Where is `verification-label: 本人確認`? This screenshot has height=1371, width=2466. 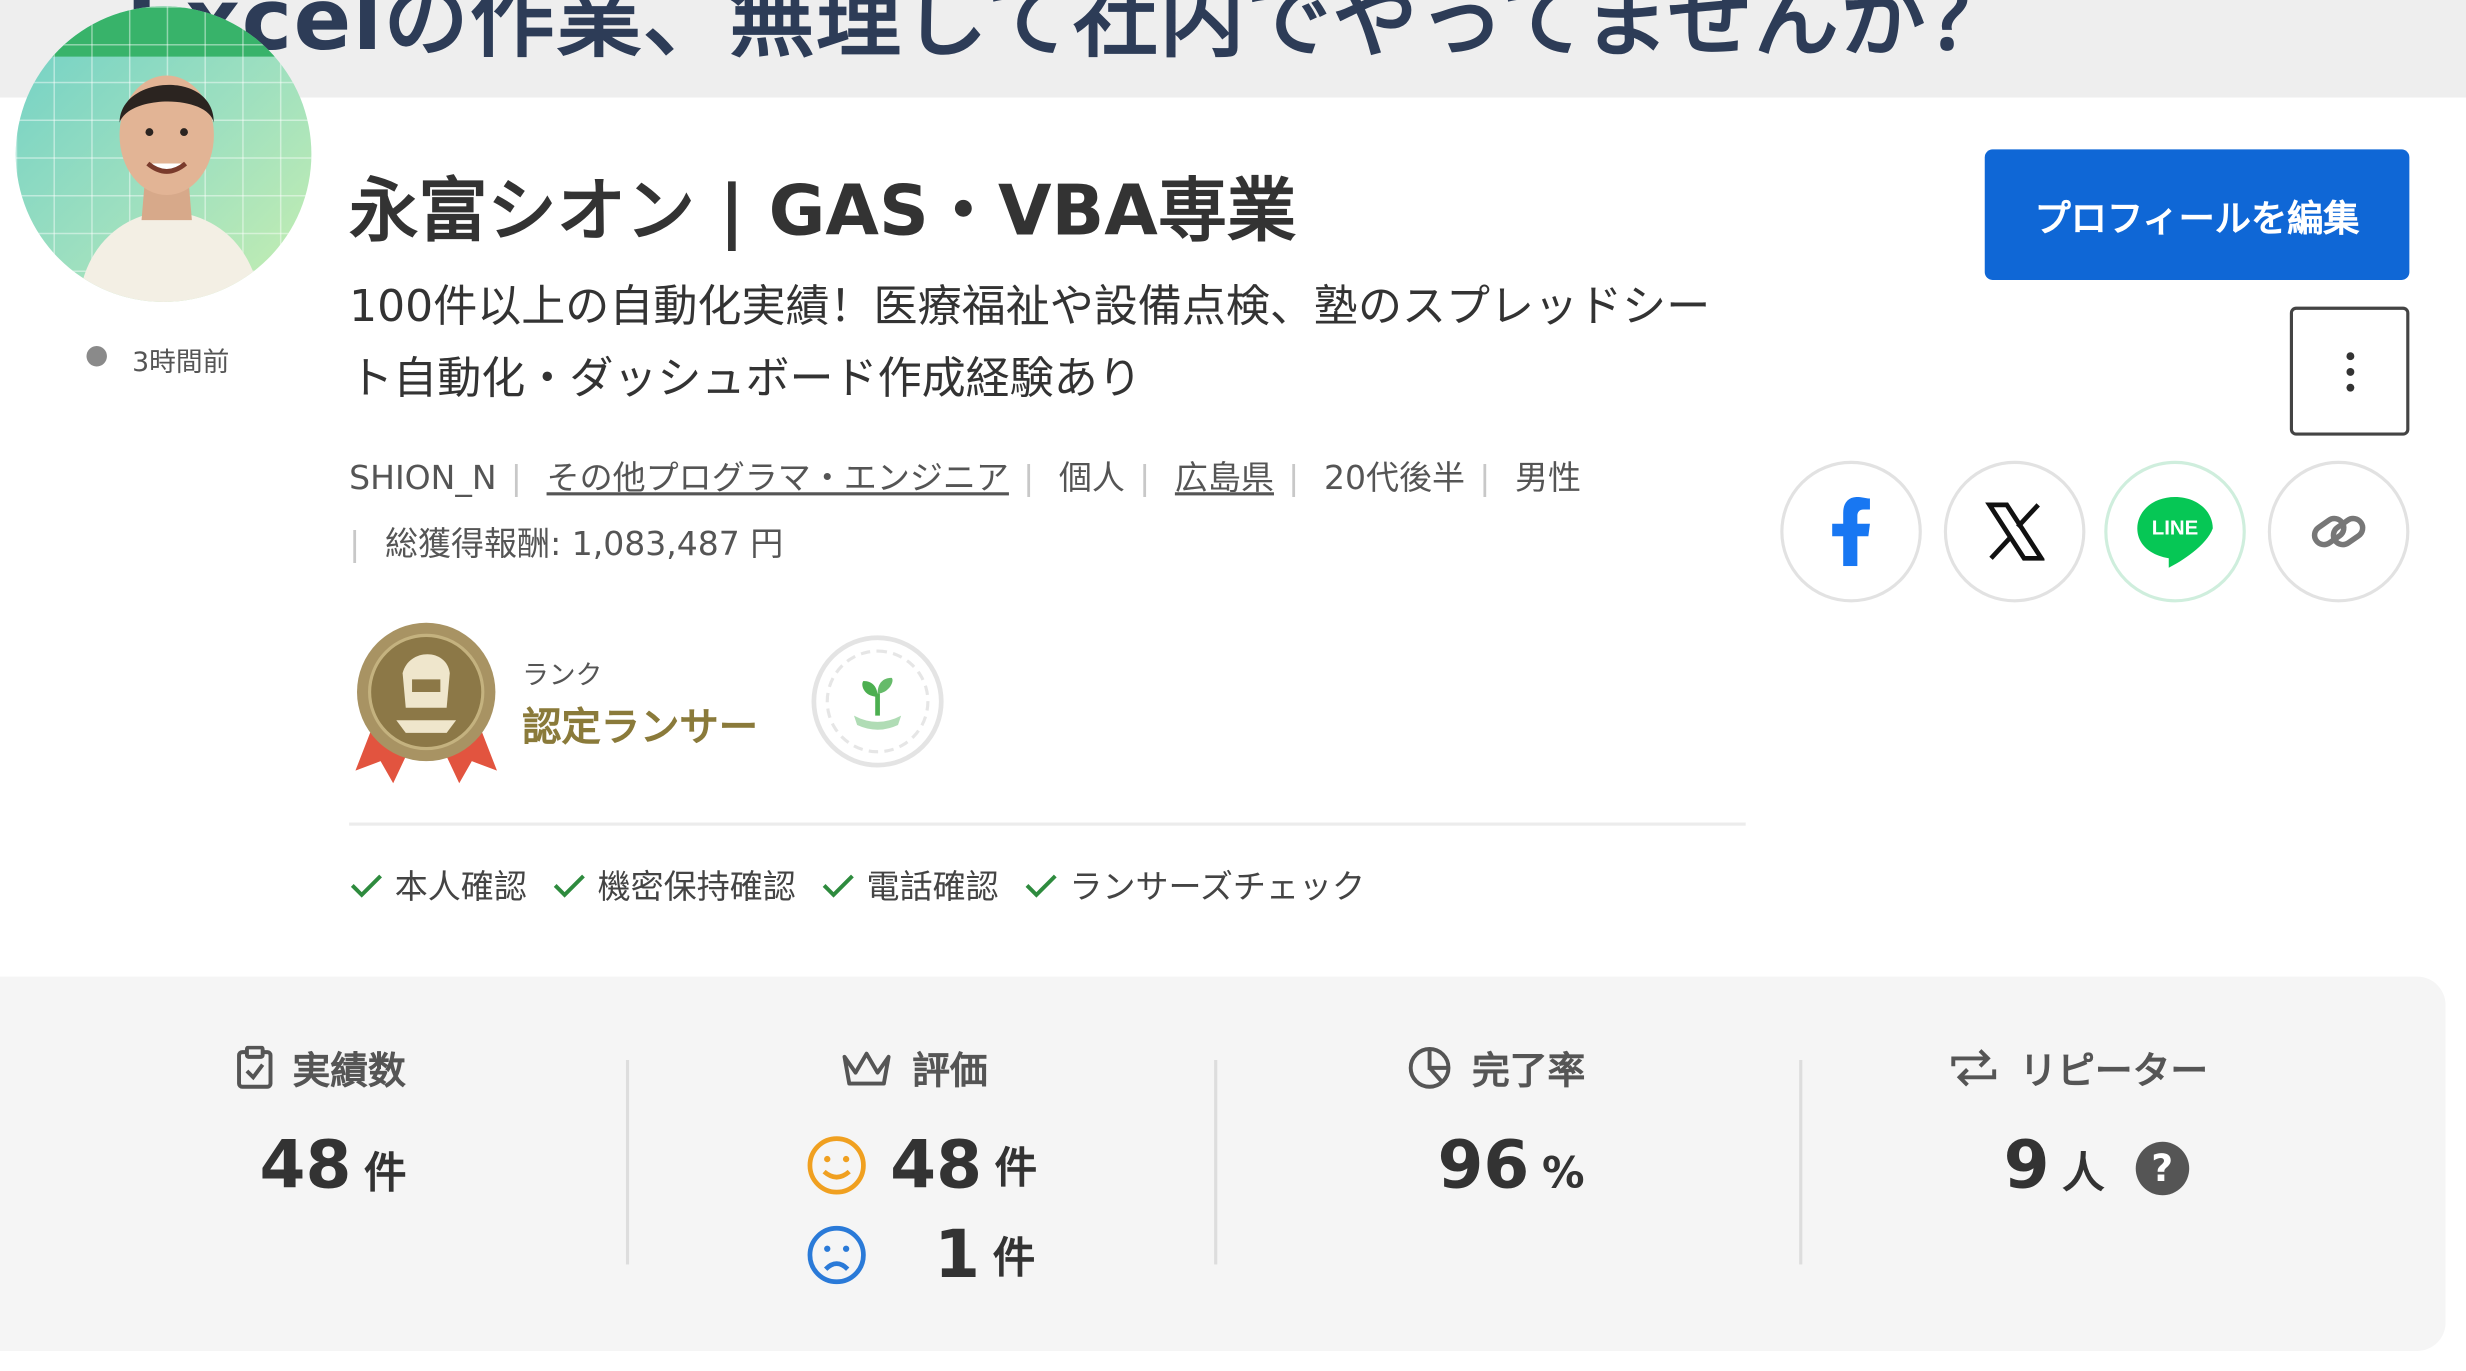 verification-label: 本人確認 is located at coordinates (460, 887).